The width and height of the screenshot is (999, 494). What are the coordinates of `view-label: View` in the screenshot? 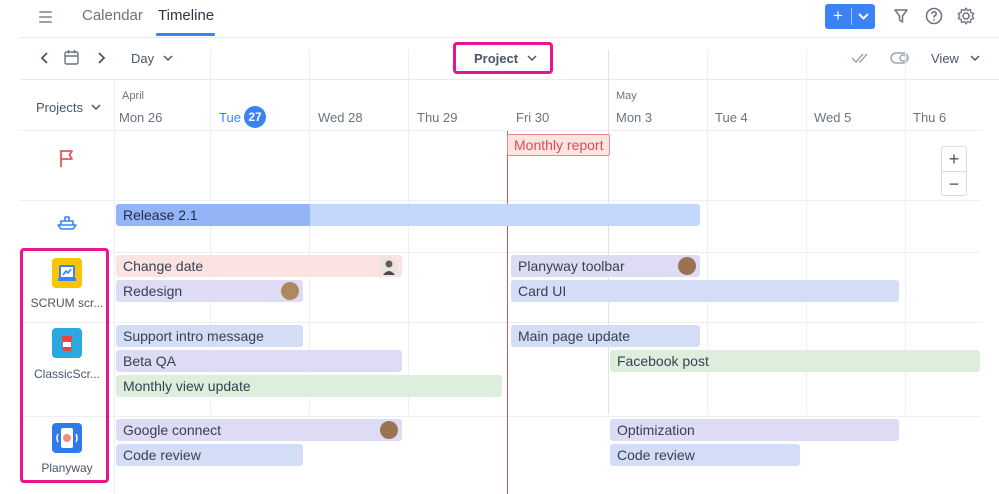 It's located at (945, 58).